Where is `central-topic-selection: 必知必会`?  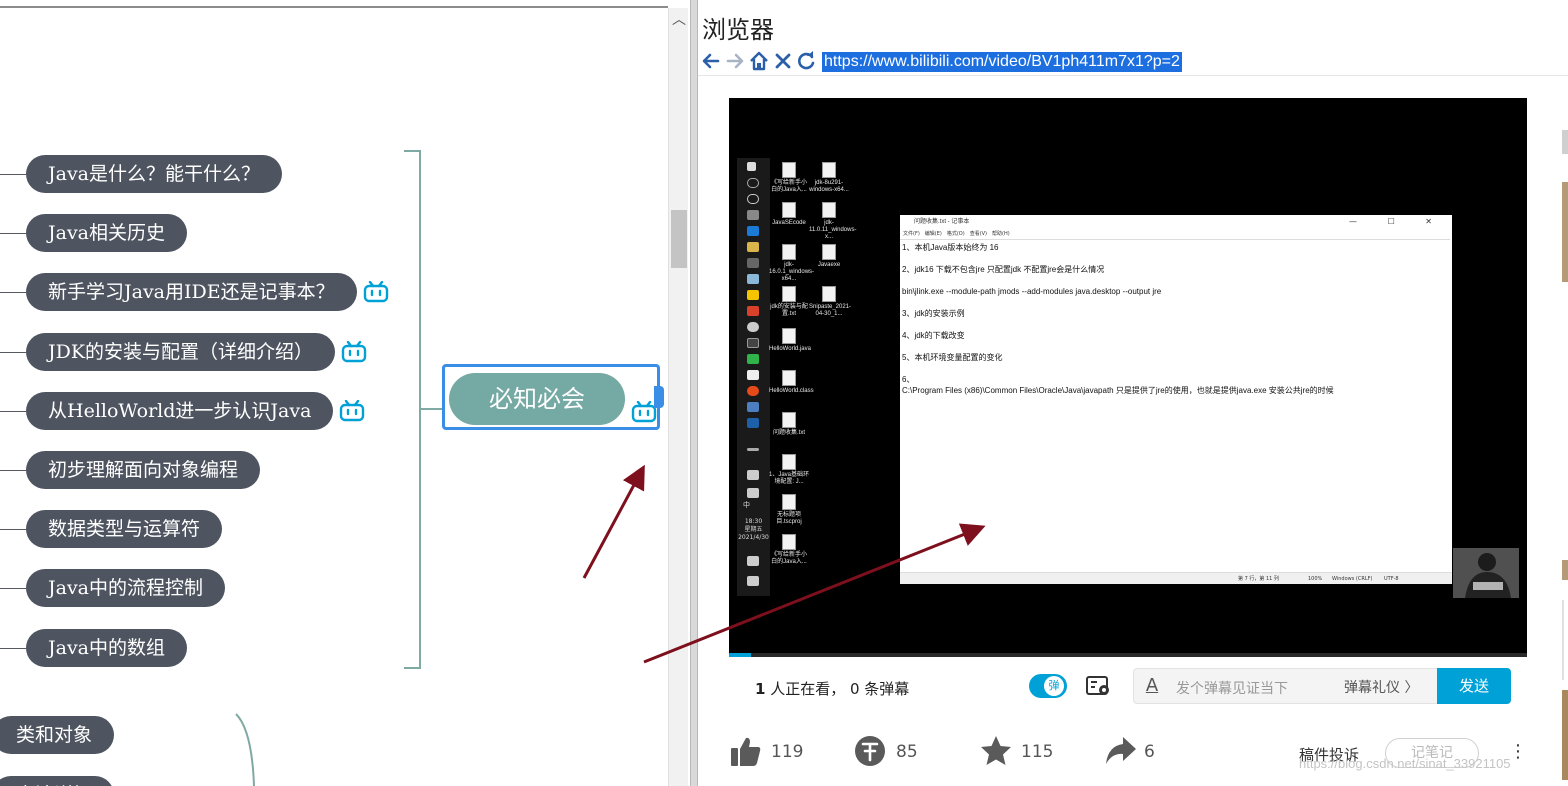
central-topic-selection: 必知必会 is located at coordinates (551, 397).